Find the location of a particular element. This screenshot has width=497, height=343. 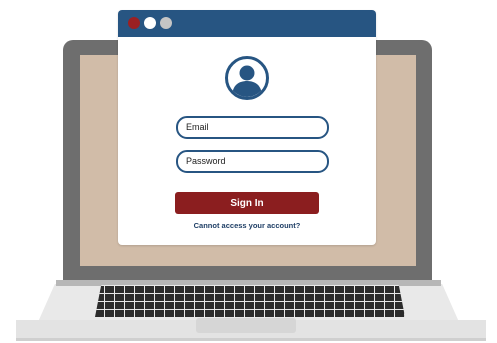

cannot-access-account-link: Cannot access your account? is located at coordinates (247, 225).